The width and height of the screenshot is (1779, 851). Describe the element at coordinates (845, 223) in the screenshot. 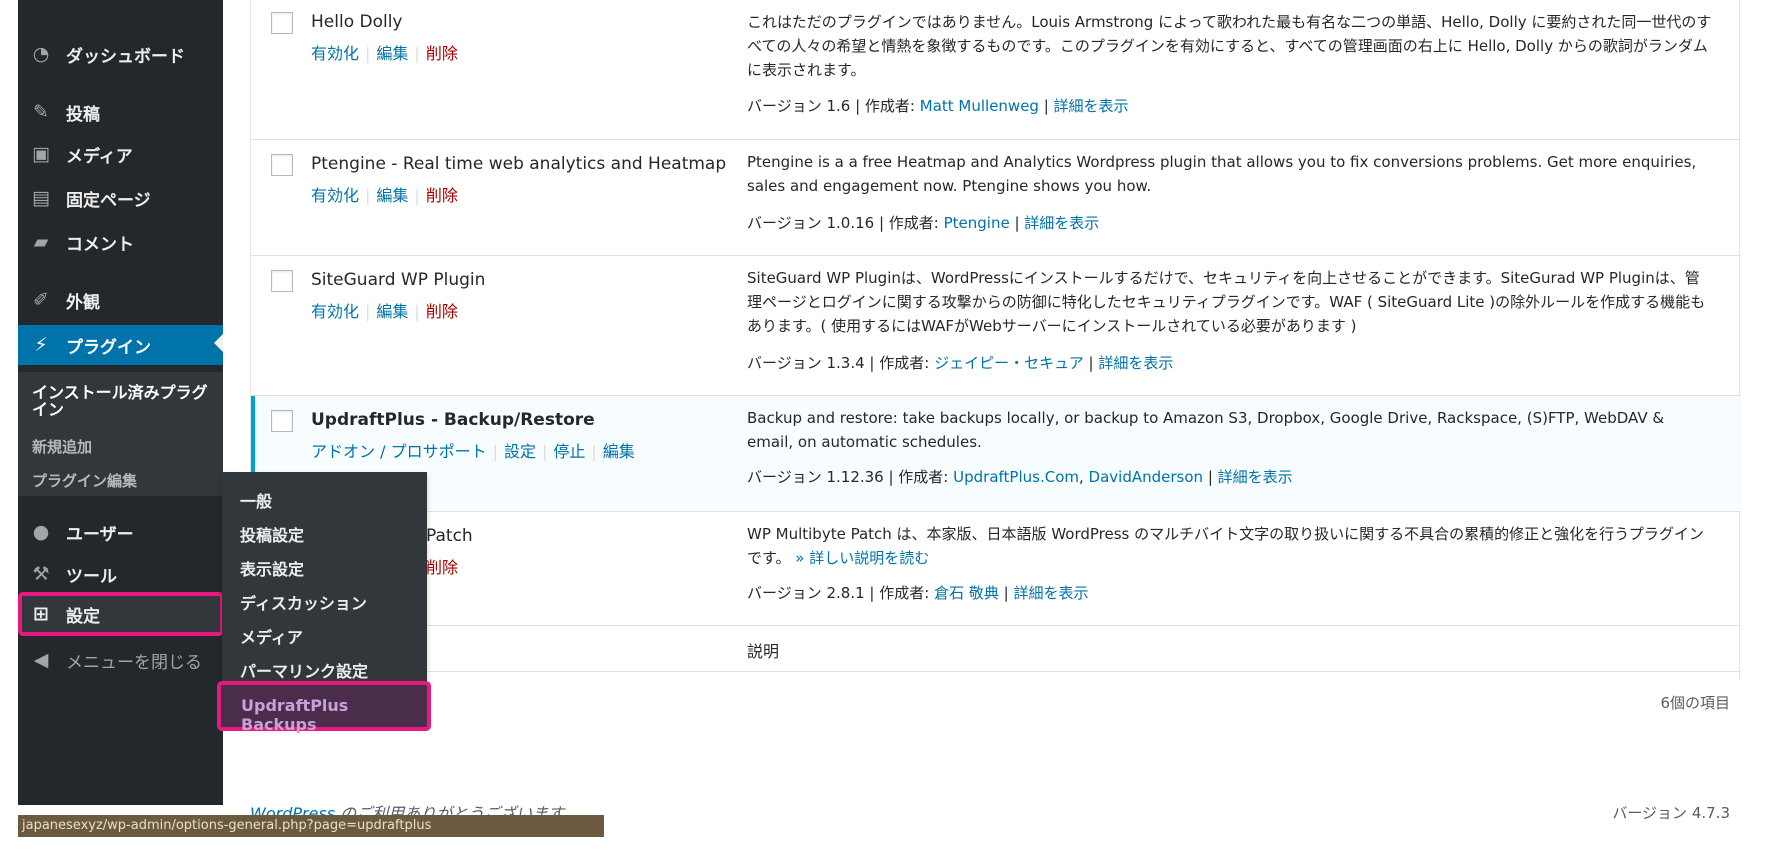

I see `plugin-version: バージョン 1.0.16 | 作成者:` at that location.